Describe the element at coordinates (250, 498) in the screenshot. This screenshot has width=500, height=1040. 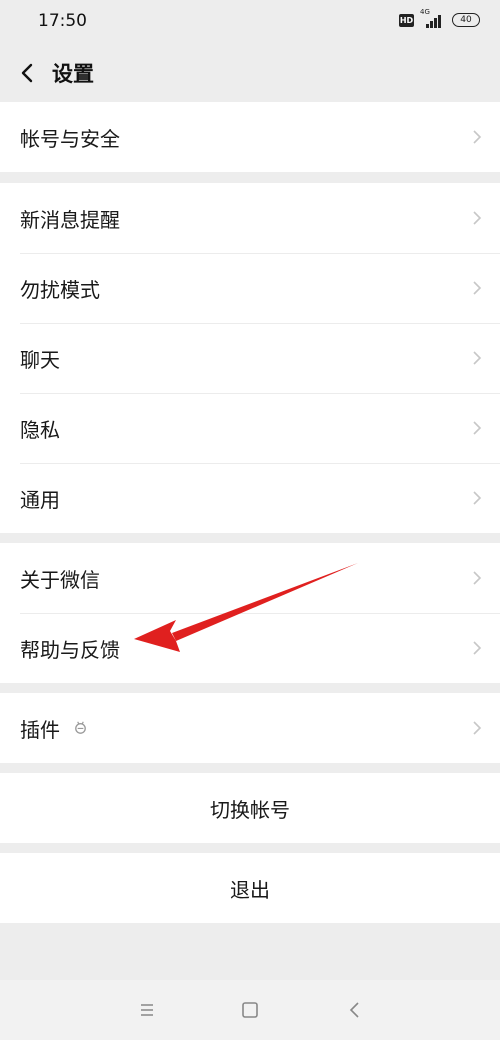
I see `settings-item-general: 通用` at that location.